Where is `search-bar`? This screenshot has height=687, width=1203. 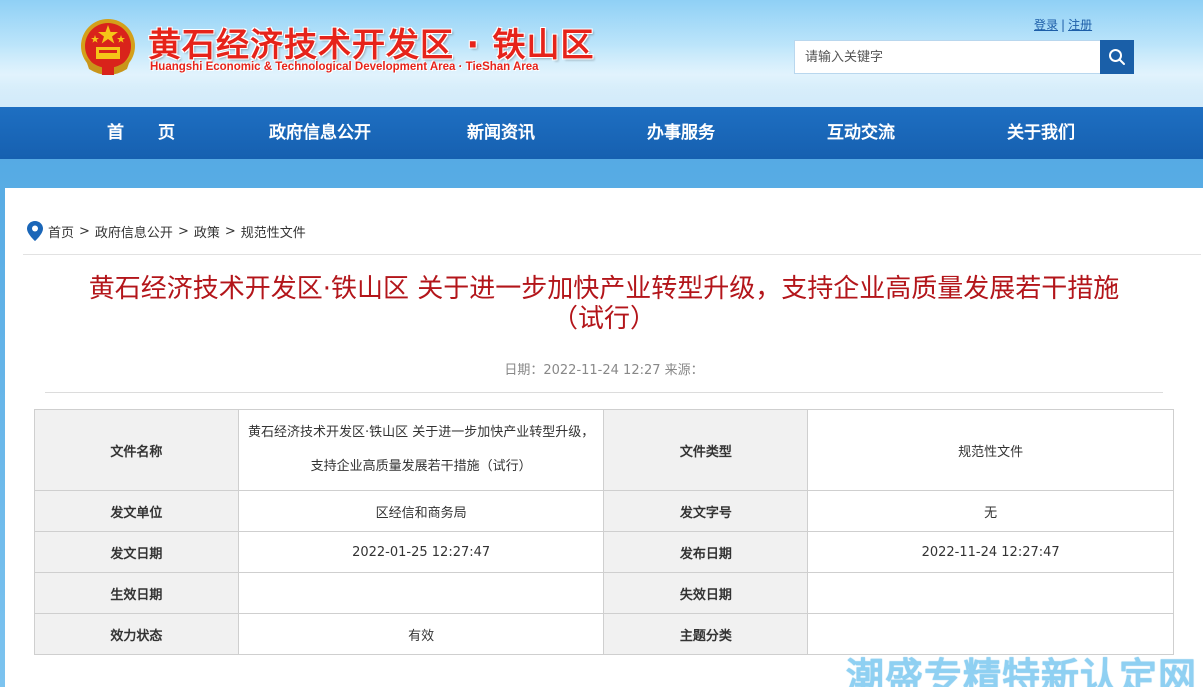
search-bar is located at coordinates (964, 57).